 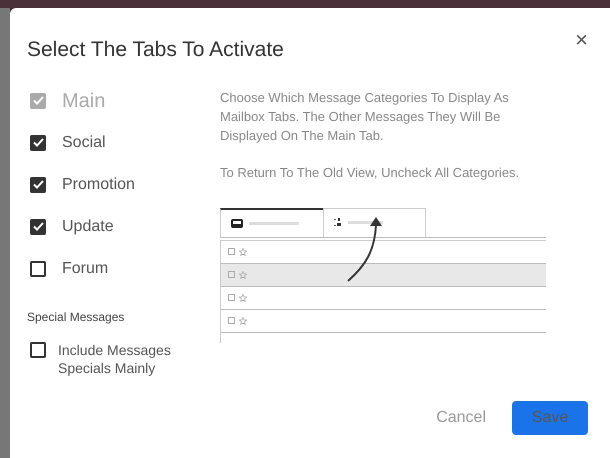 What do you see at coordinates (98, 184) in the screenshot?
I see `checkbox-label: Promotion` at bounding box center [98, 184].